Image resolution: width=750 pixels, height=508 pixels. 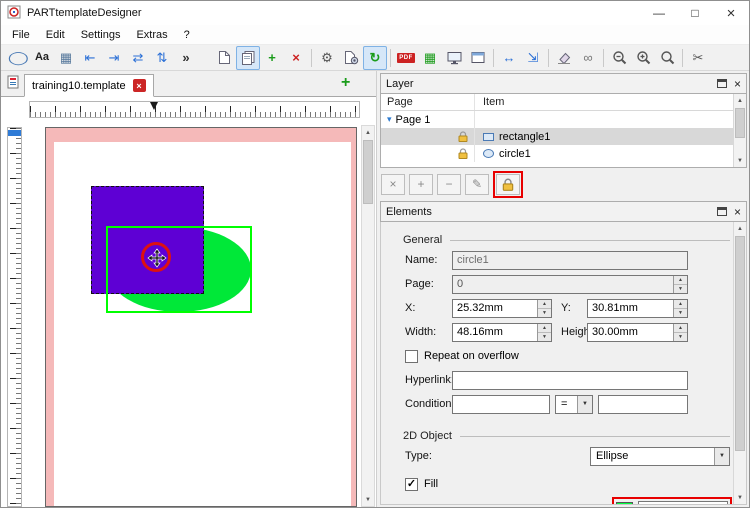 What do you see at coordinates (604, 102) in the screenshot?
I see `column-item: Item` at bounding box center [604, 102].